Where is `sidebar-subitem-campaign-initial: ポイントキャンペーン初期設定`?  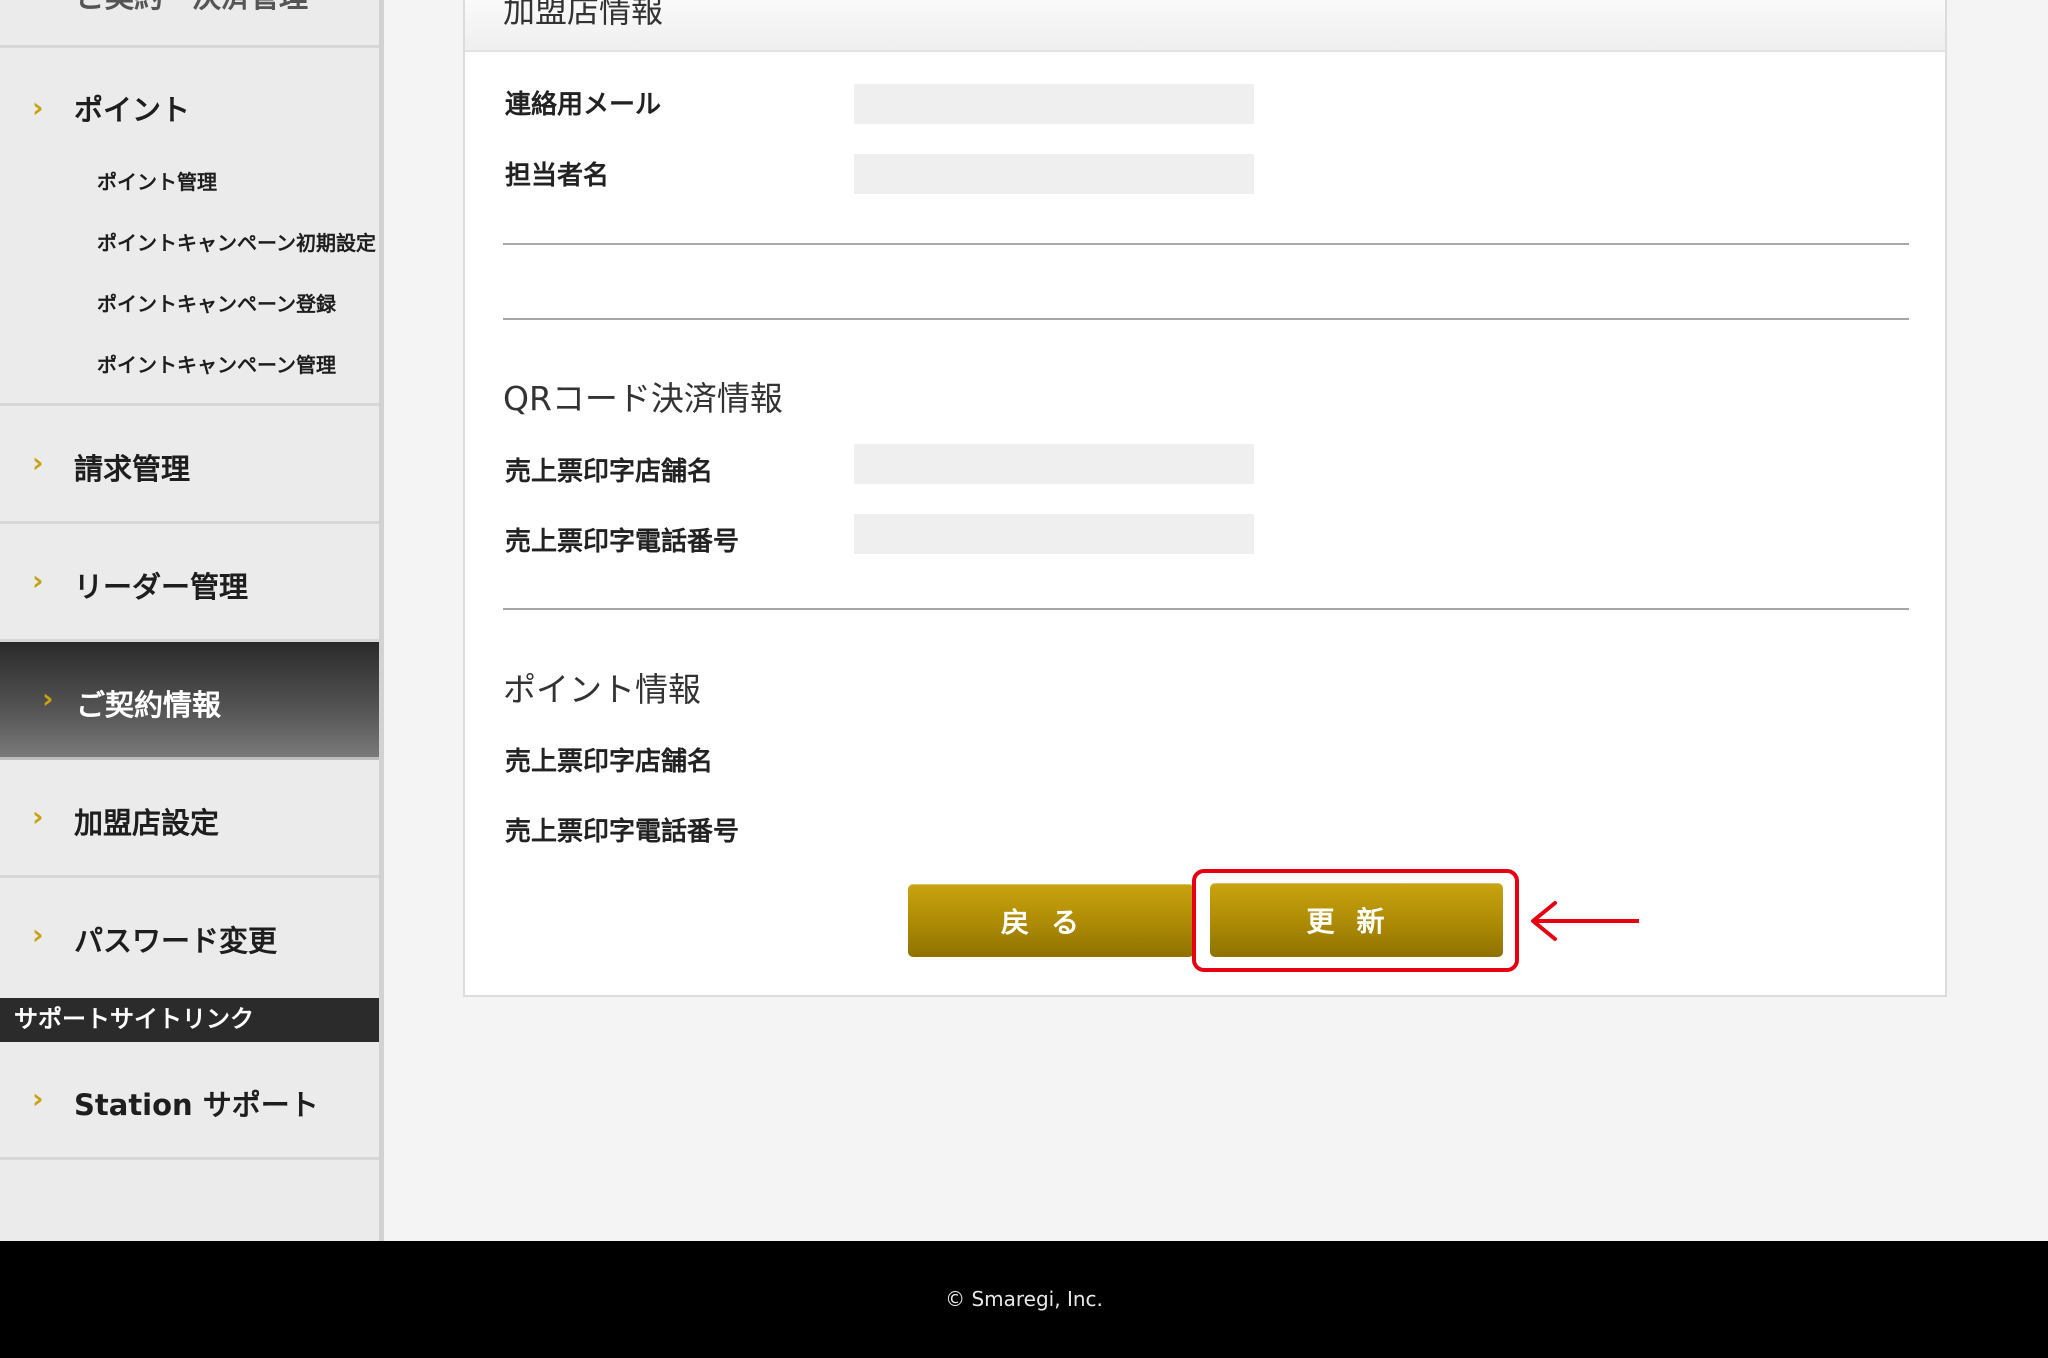 sidebar-subitem-campaign-initial: ポイントキャンペーン初期設定 is located at coordinates (236, 241).